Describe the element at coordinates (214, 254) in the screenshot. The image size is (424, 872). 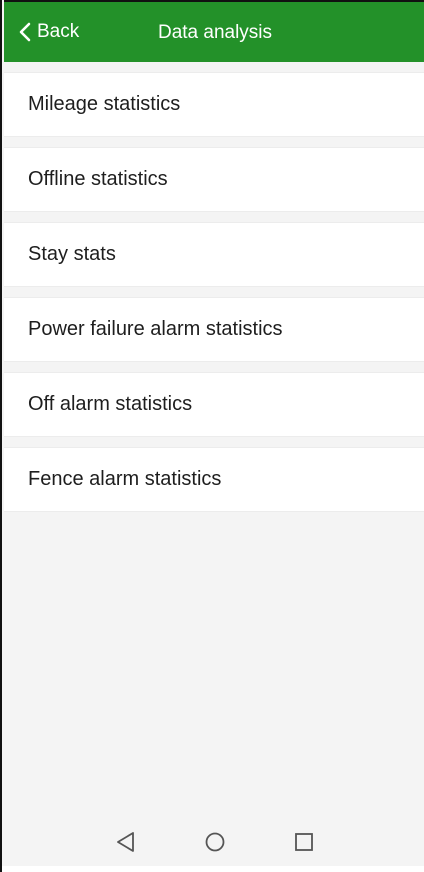
I see `menu-item-stay-stats: Stay stats` at that location.